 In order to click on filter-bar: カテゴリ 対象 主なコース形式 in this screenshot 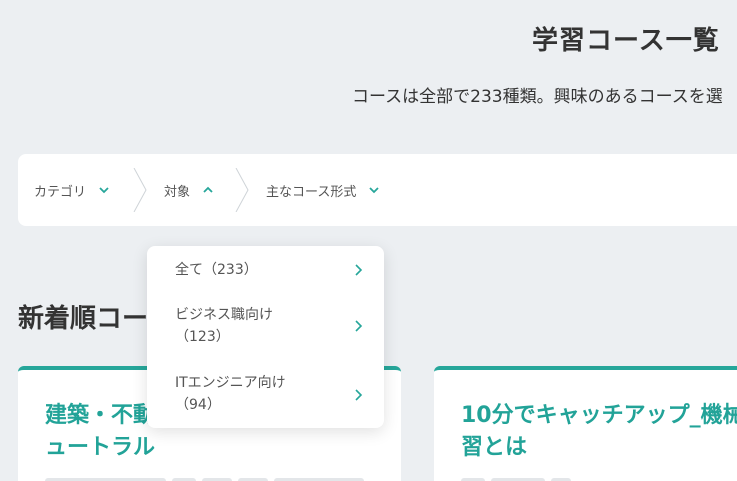, I will do `click(377, 190)`.